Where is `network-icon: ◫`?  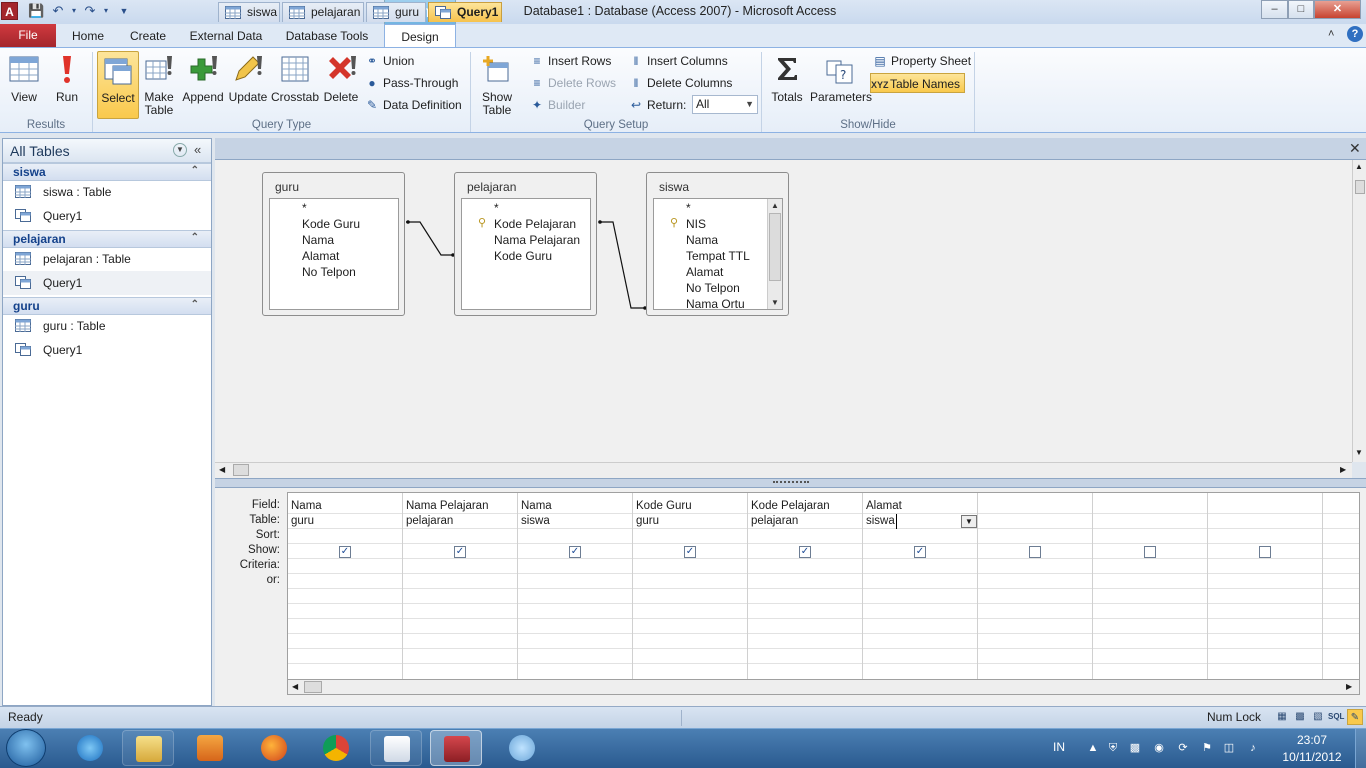 network-icon: ◫ is located at coordinates (1229, 748).